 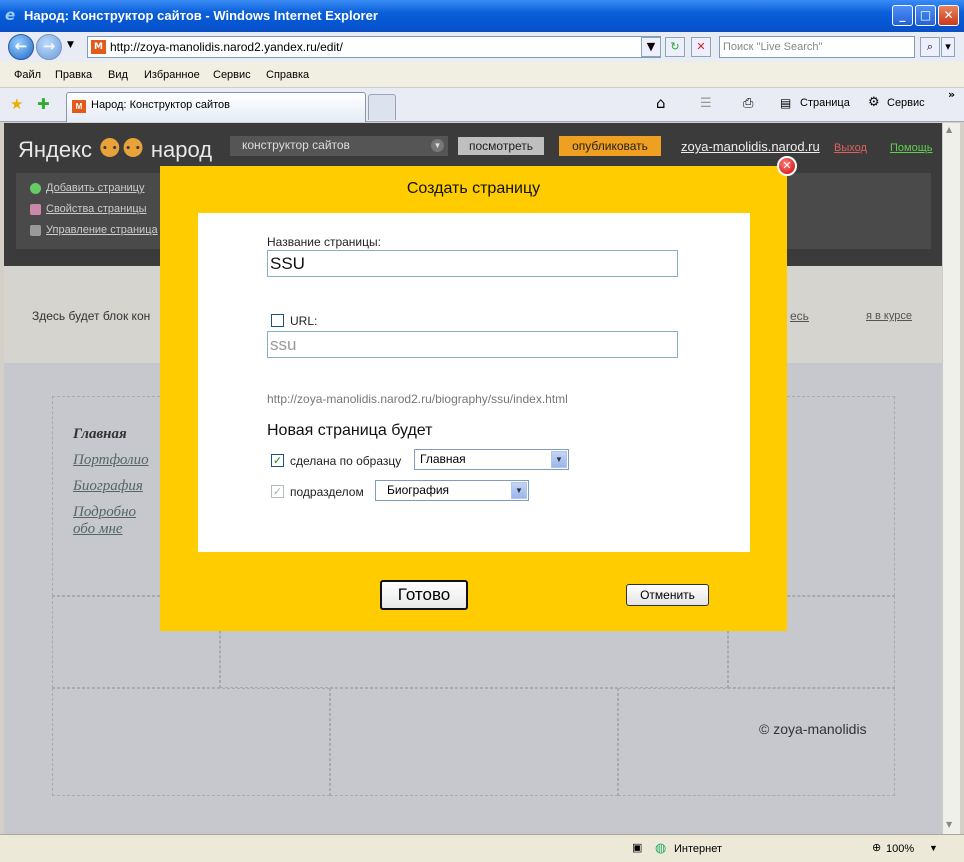 I want to click on parent-checkbox: ✓, so click(x=277, y=491).